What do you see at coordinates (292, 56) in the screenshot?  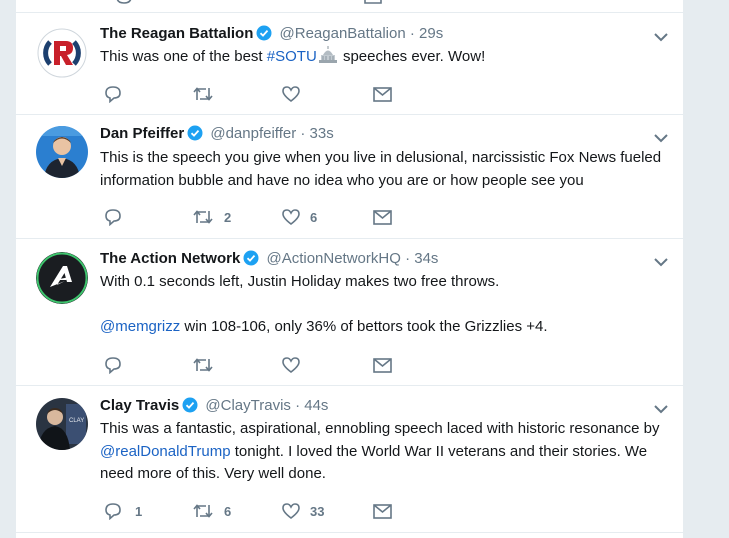 I see `hashtag-link: #SOTU` at bounding box center [292, 56].